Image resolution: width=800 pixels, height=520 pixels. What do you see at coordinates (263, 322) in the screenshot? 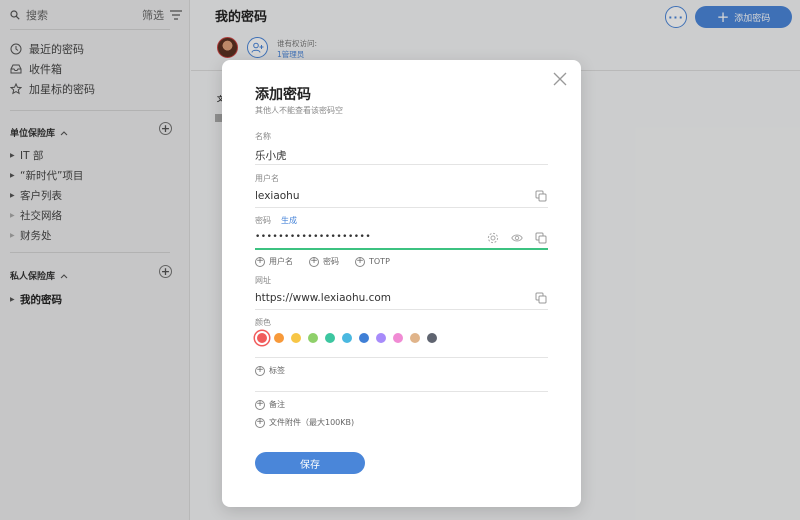
I see `color-label: 颜色` at bounding box center [263, 322].